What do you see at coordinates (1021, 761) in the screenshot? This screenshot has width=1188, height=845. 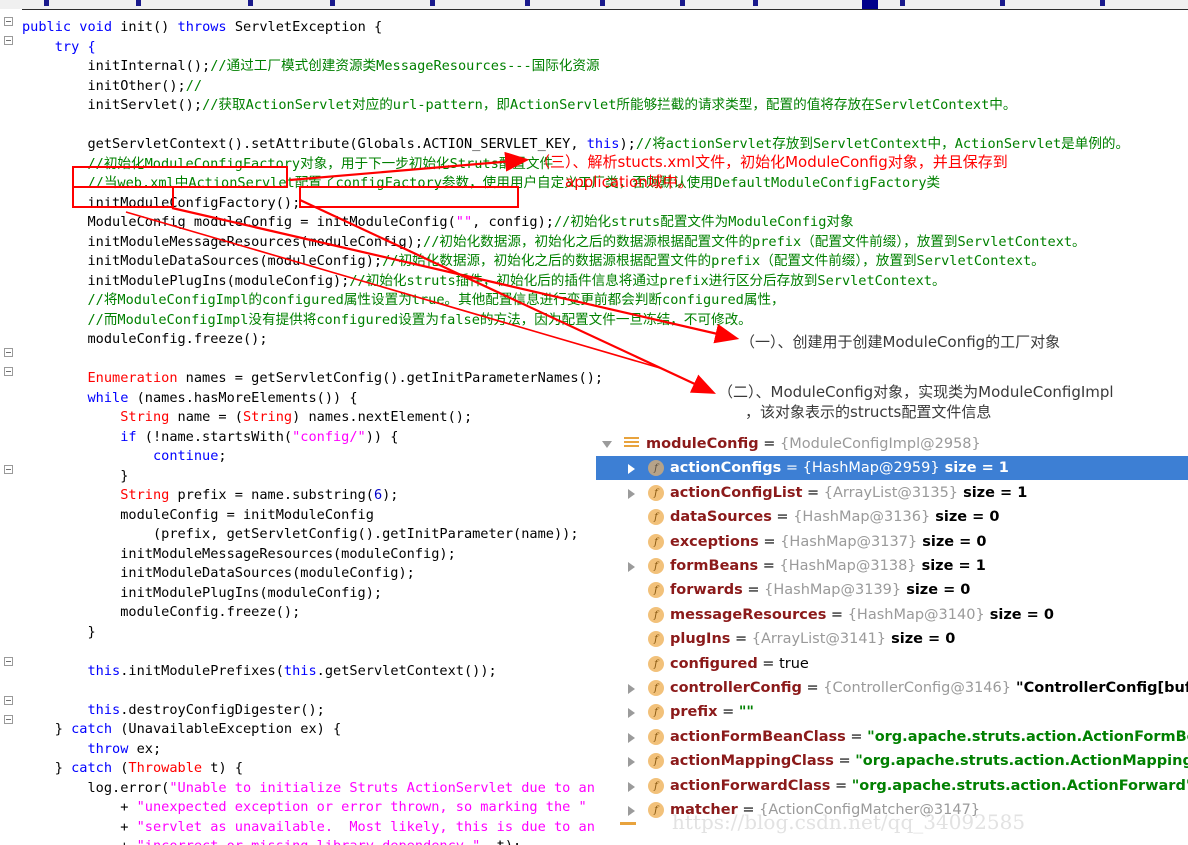 I see `variable-value: "org.apache.struts.action.ActionMapping"` at bounding box center [1021, 761].